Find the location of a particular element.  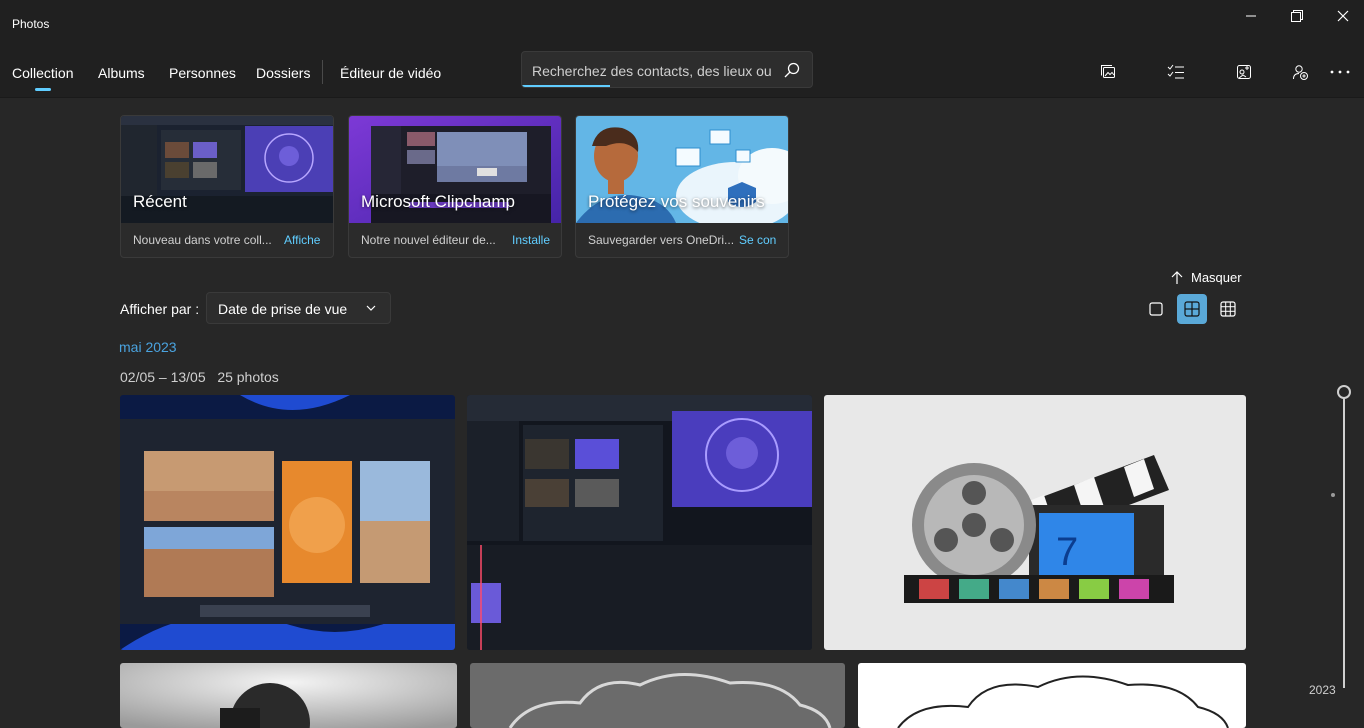

photo-thumbnail: 7 is located at coordinates (1035, 522).